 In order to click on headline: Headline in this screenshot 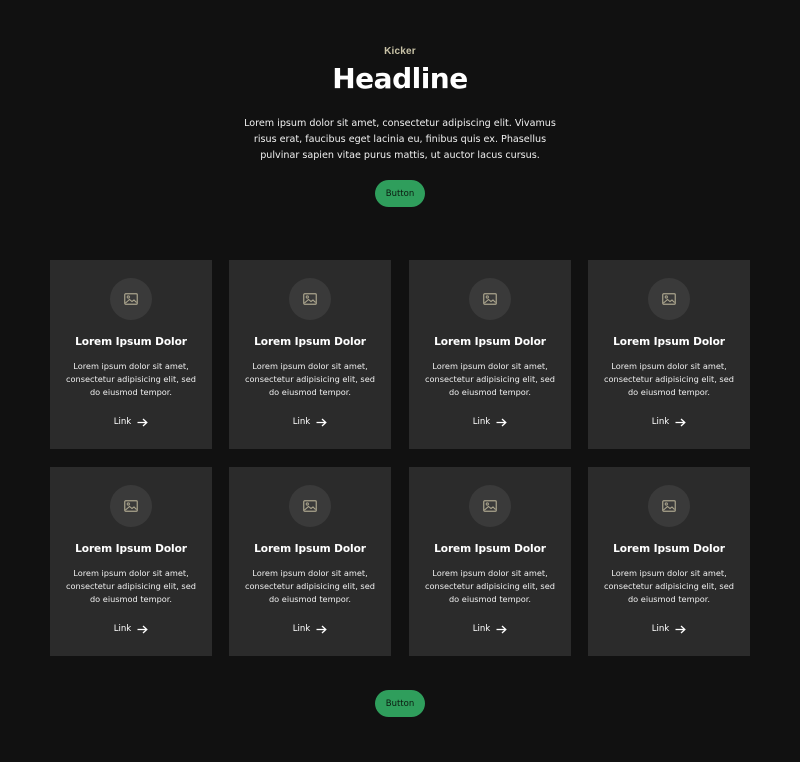, I will do `click(400, 78)`.